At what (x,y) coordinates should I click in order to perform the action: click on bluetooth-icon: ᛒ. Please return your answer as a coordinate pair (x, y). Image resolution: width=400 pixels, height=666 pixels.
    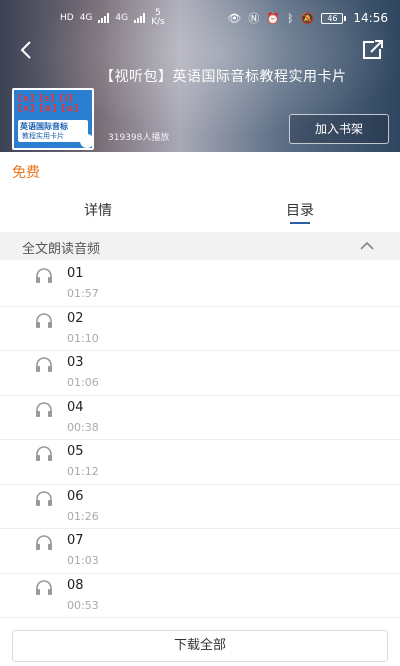
    Looking at the image, I should click on (290, 18).